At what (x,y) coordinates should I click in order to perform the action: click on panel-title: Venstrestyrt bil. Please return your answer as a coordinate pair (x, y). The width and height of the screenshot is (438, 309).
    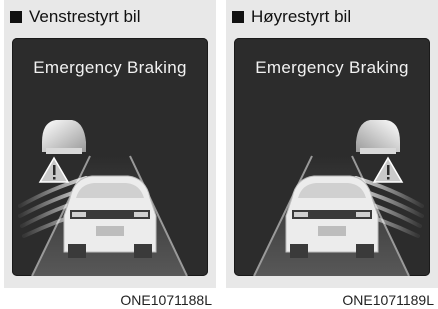
    Looking at the image, I should click on (75, 17).